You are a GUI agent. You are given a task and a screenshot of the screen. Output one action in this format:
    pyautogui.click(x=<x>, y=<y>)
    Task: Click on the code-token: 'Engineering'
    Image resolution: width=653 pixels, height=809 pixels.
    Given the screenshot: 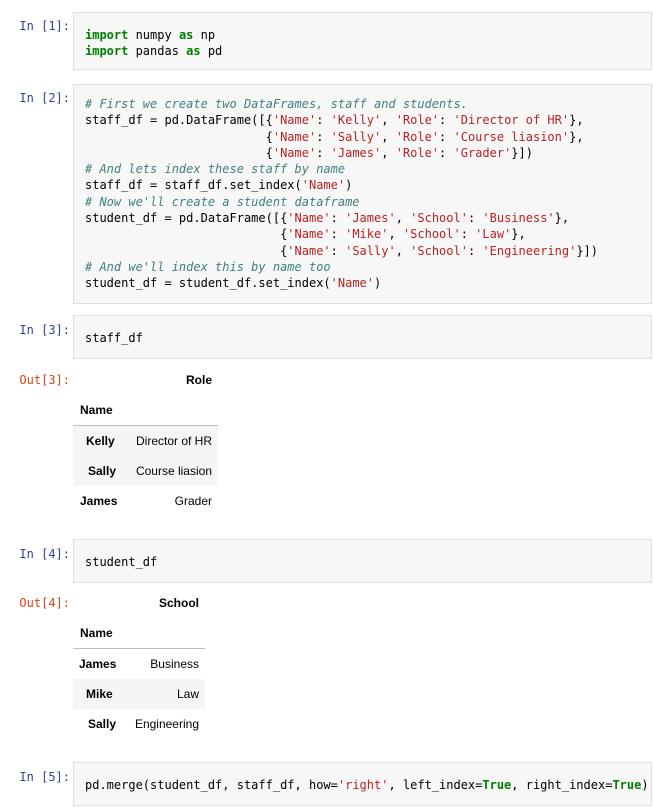 What is the action you would take?
    pyautogui.click(x=529, y=250)
    